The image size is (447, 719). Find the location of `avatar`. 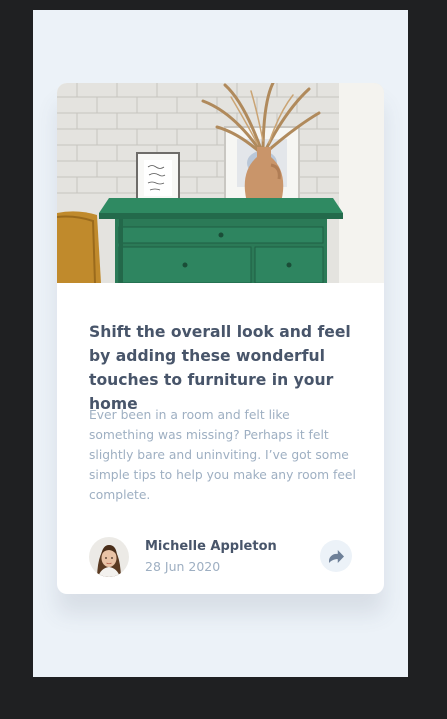

avatar is located at coordinates (109, 557).